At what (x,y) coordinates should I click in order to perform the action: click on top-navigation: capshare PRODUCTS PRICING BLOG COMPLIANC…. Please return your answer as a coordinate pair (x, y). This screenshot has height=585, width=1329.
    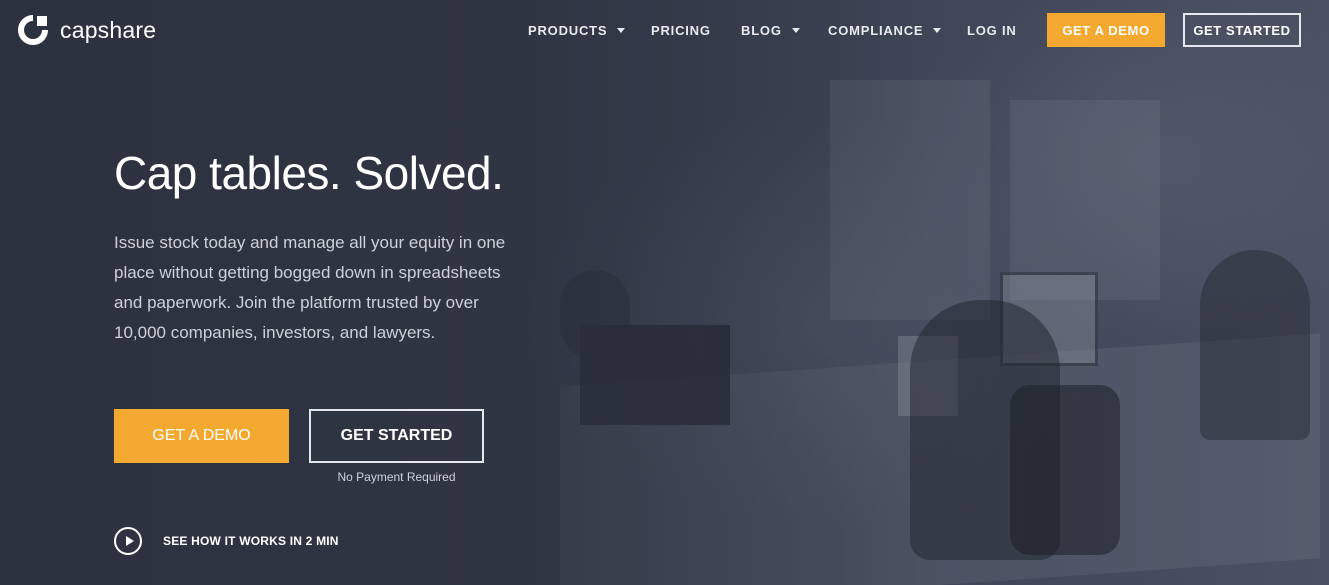
    Looking at the image, I should click on (664, 31).